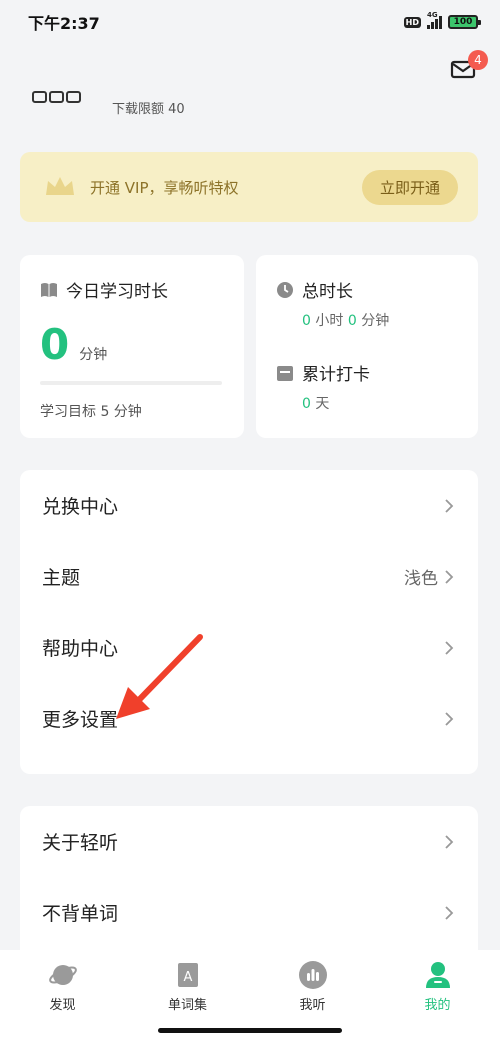 Image resolution: width=500 pixels, height=1041 pixels. What do you see at coordinates (57, 101) in the screenshot?
I see `avatar` at bounding box center [57, 101].